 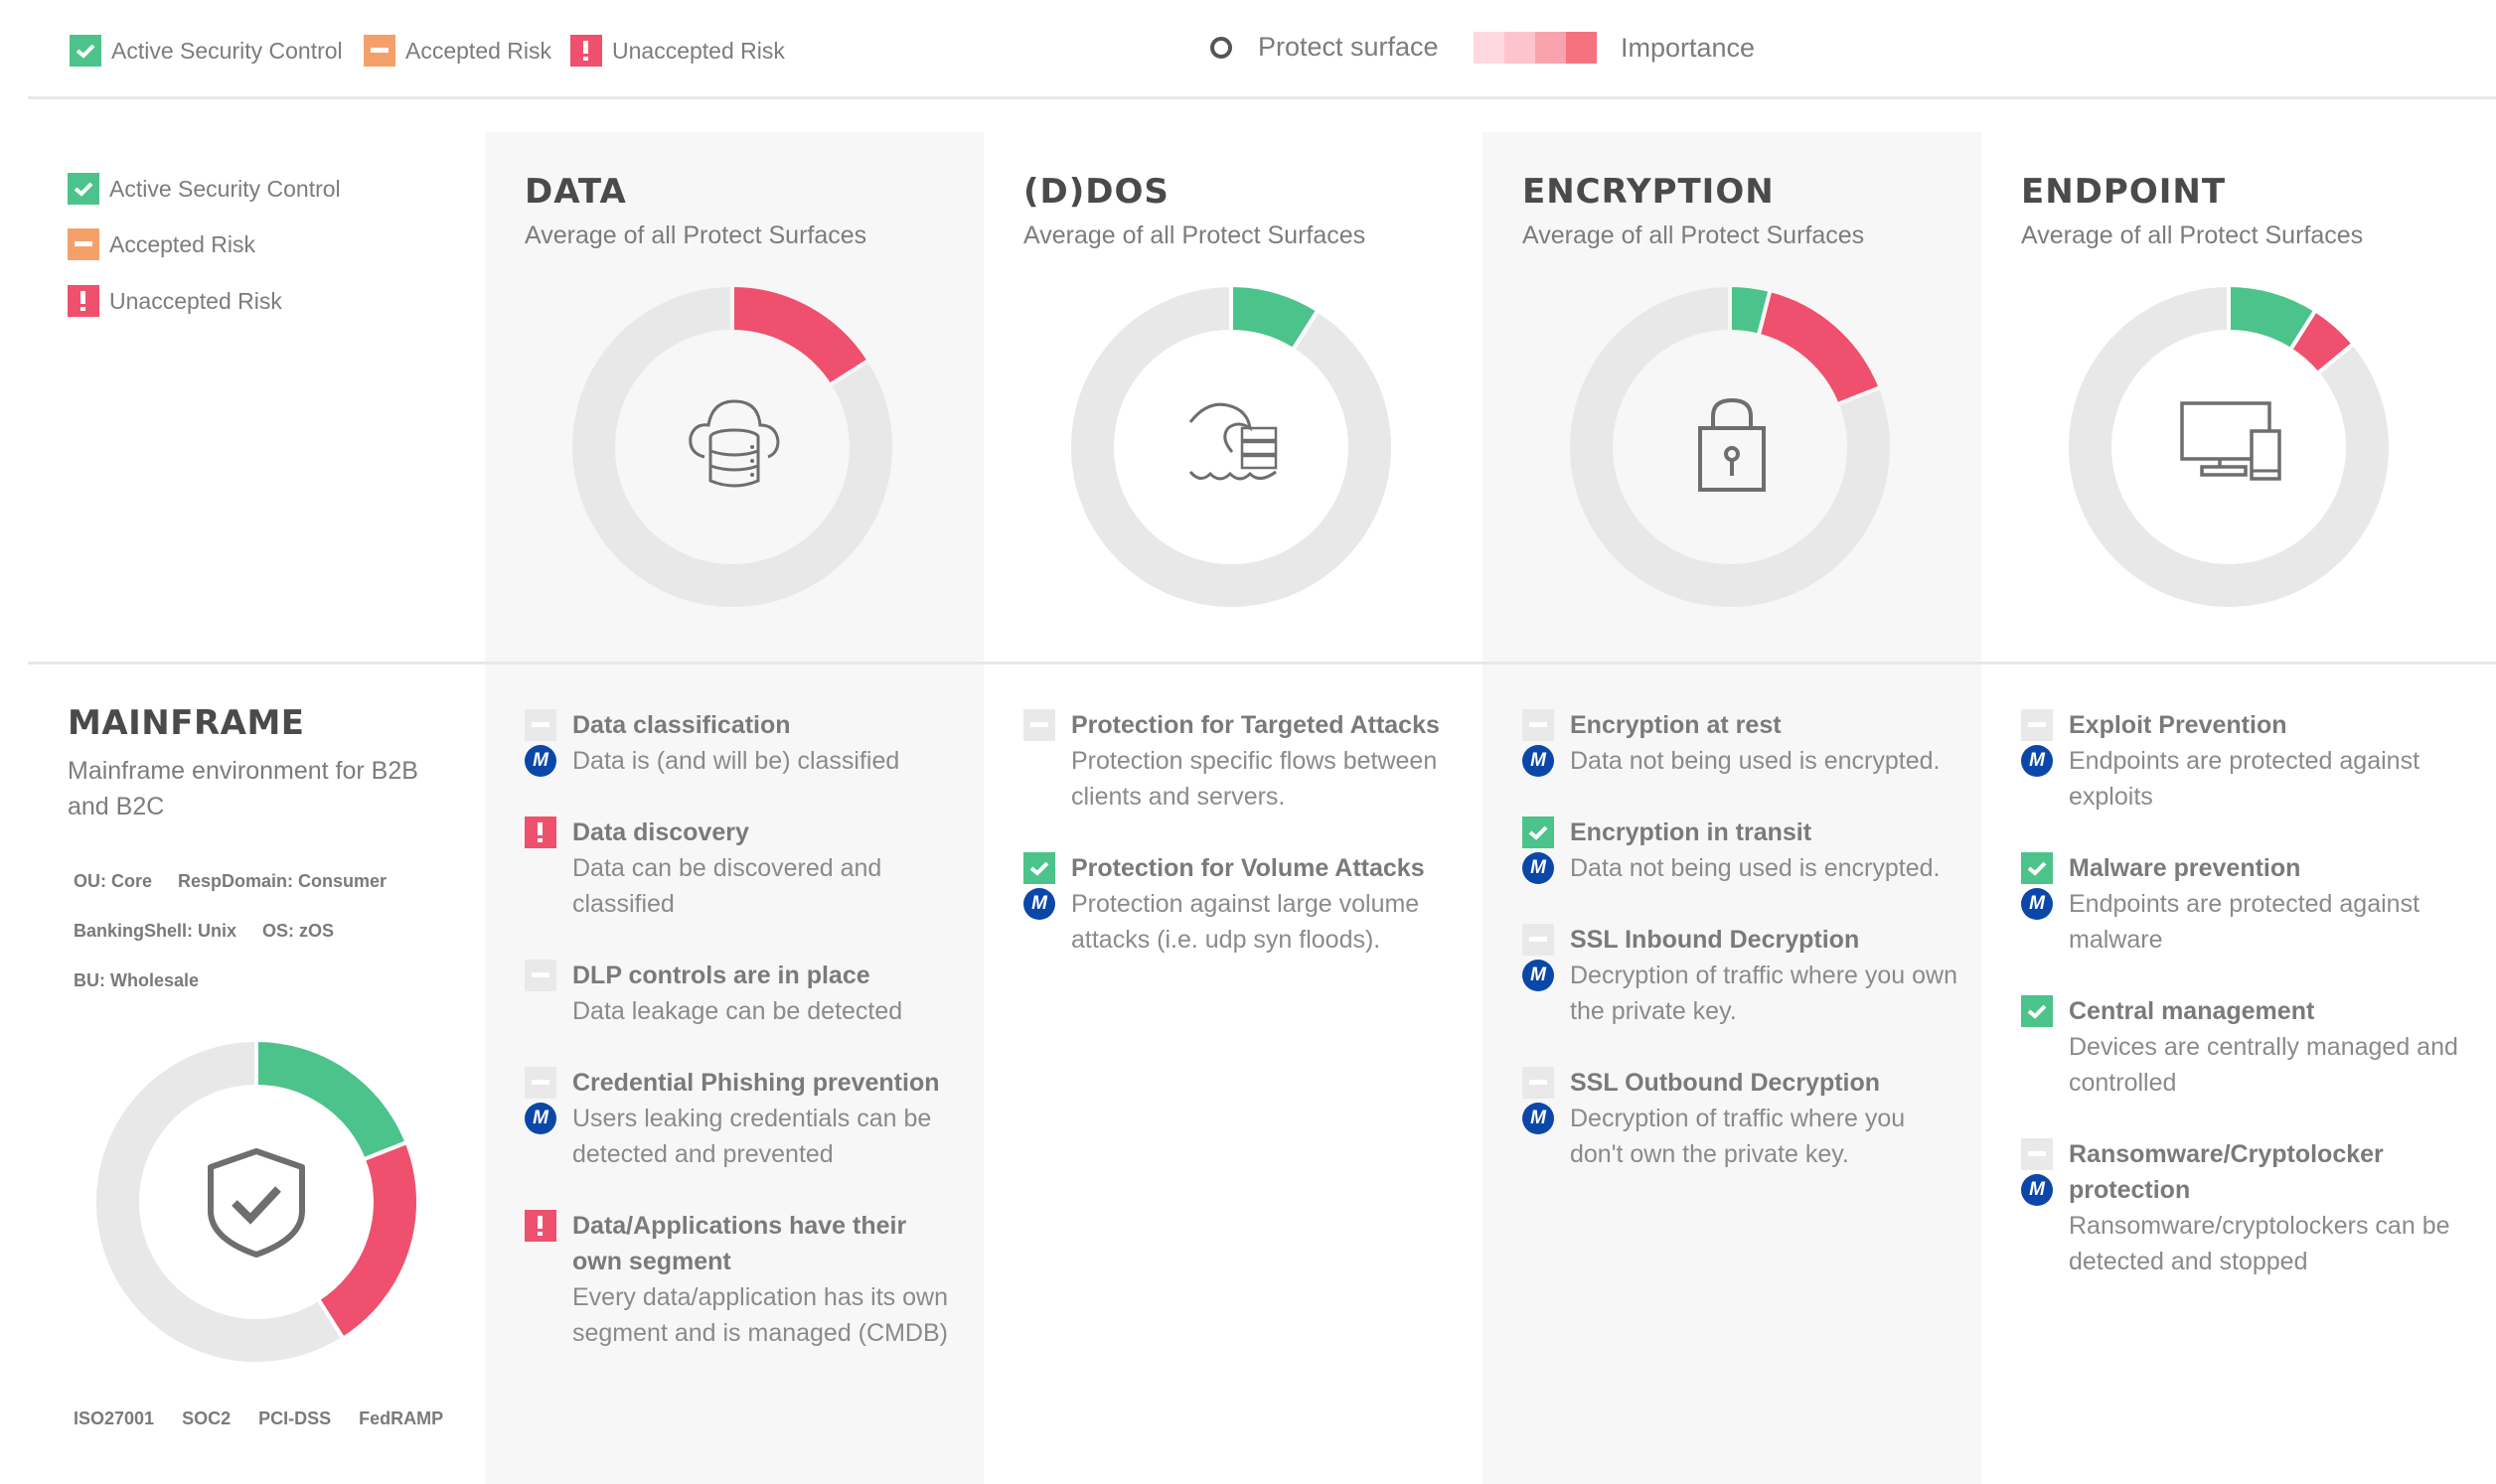 What do you see at coordinates (1096, 192) in the screenshot?
I see `column-title: (D)DOS` at bounding box center [1096, 192].